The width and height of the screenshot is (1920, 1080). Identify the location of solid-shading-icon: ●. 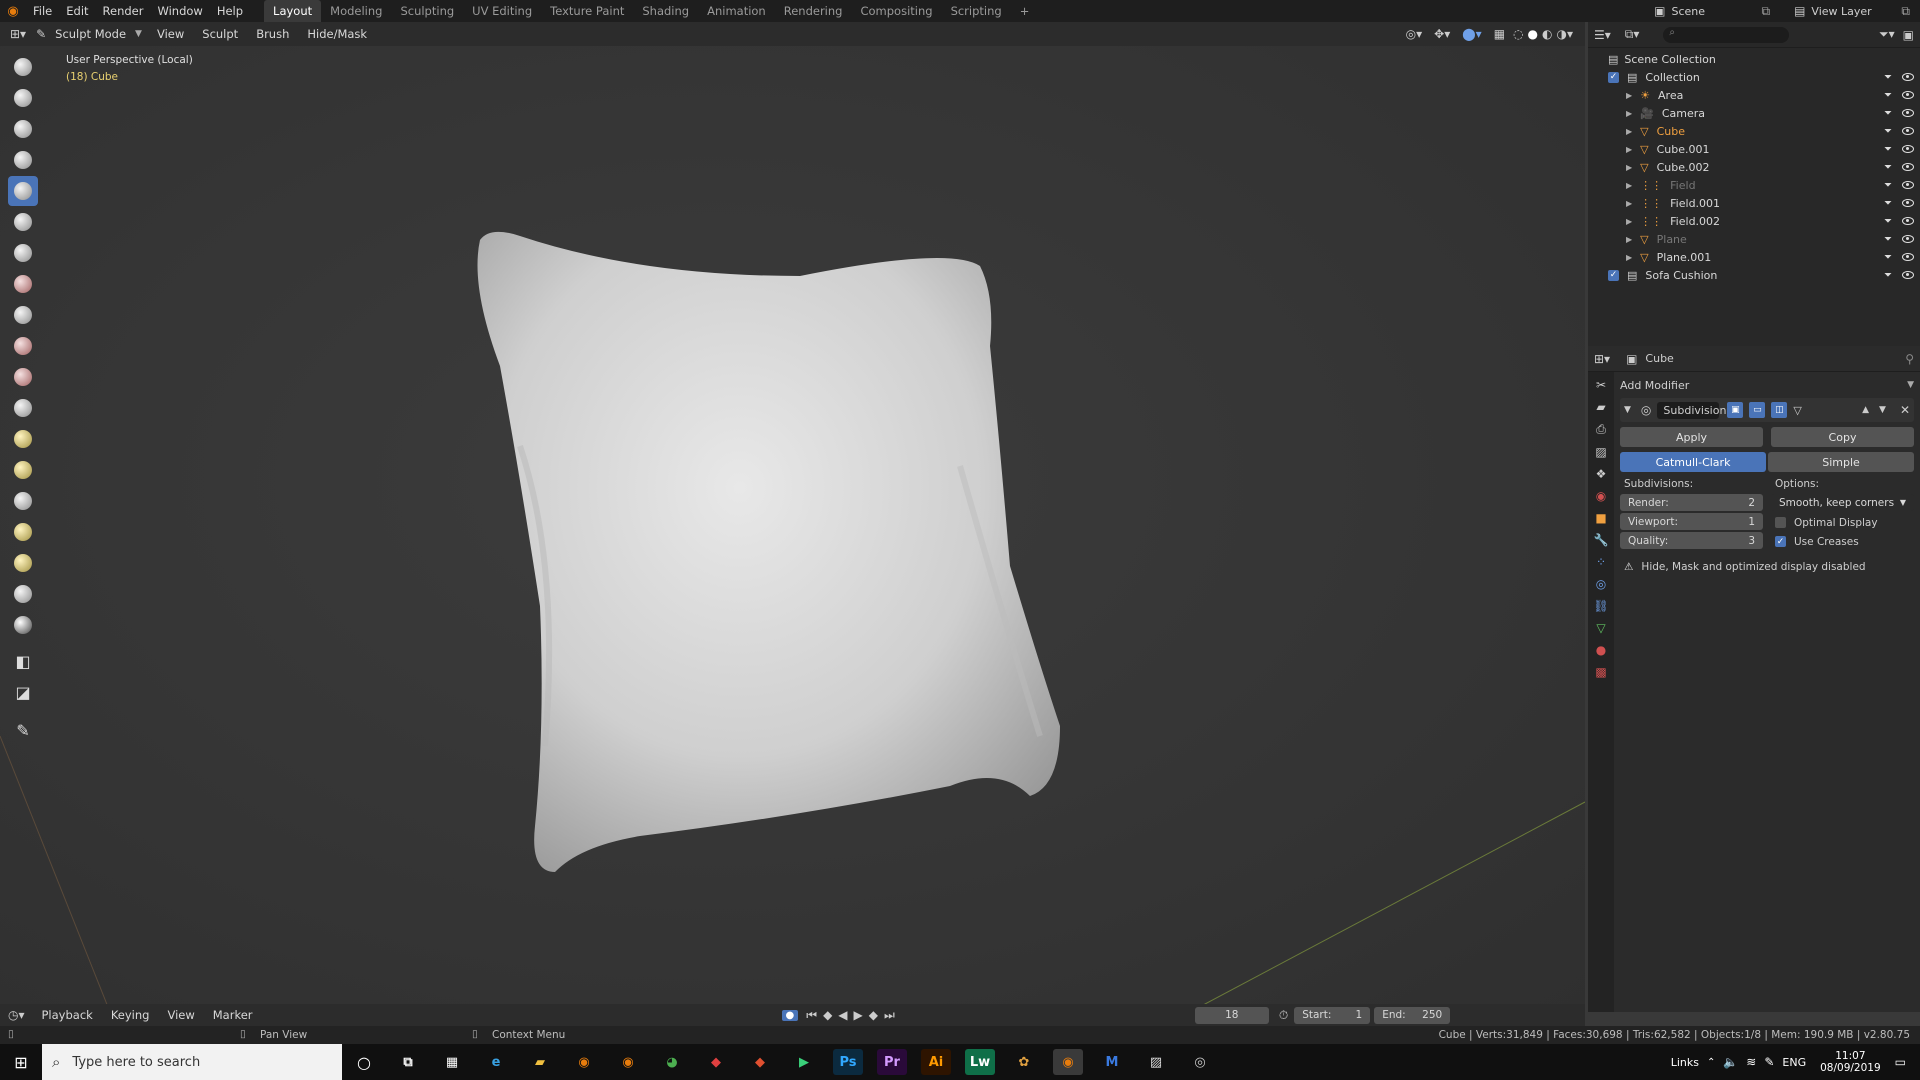
(1533, 34).